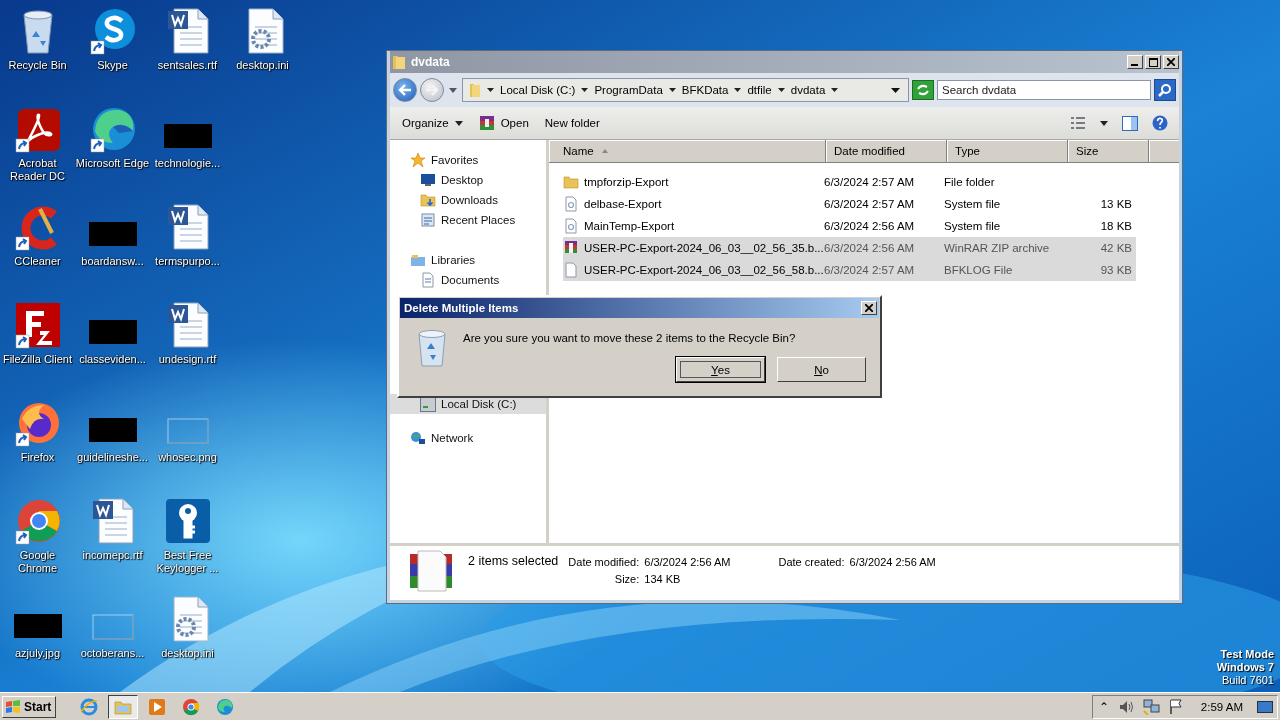  Describe the element at coordinates (970, 182) in the screenshot. I see `table-cell-text: File folder` at that location.